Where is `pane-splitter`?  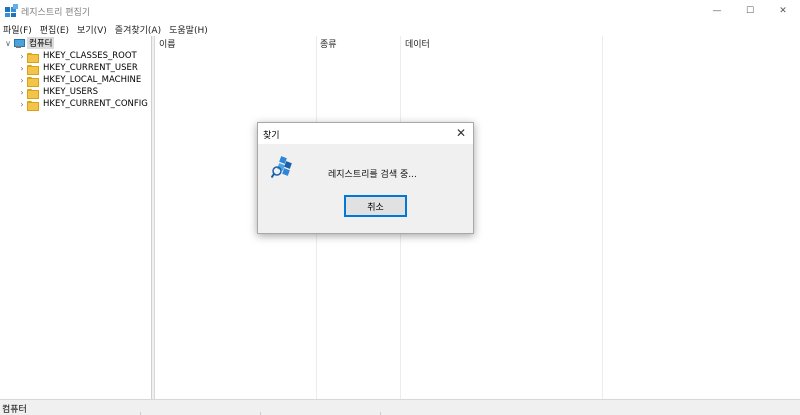 pane-splitter is located at coordinates (153, 217).